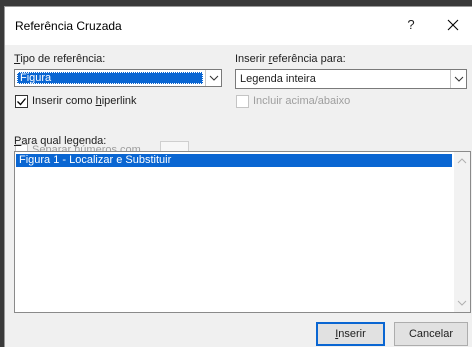  Describe the element at coordinates (290, 59) in the screenshot. I see `insert-reference-label: Inserir referência para:` at that location.